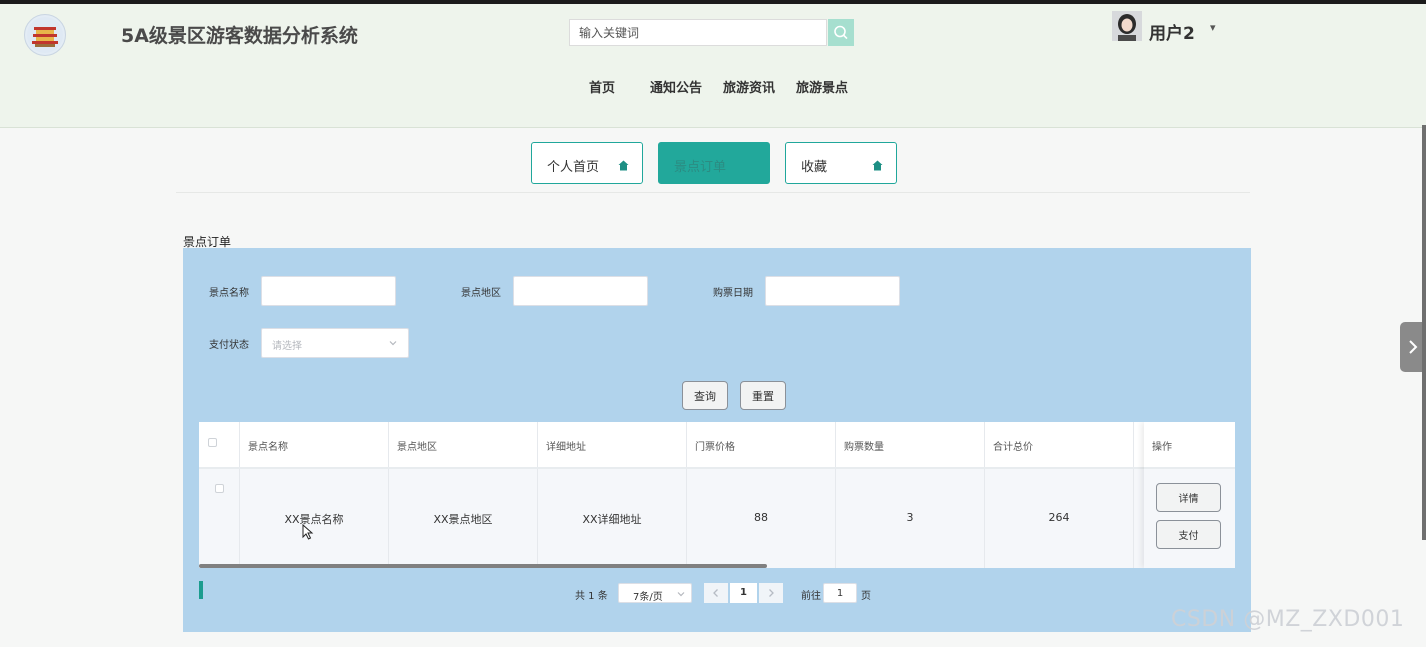 This screenshot has width=1426, height=647. What do you see at coordinates (335, 343) in the screenshot?
I see `pay-status-select: 请选择` at bounding box center [335, 343].